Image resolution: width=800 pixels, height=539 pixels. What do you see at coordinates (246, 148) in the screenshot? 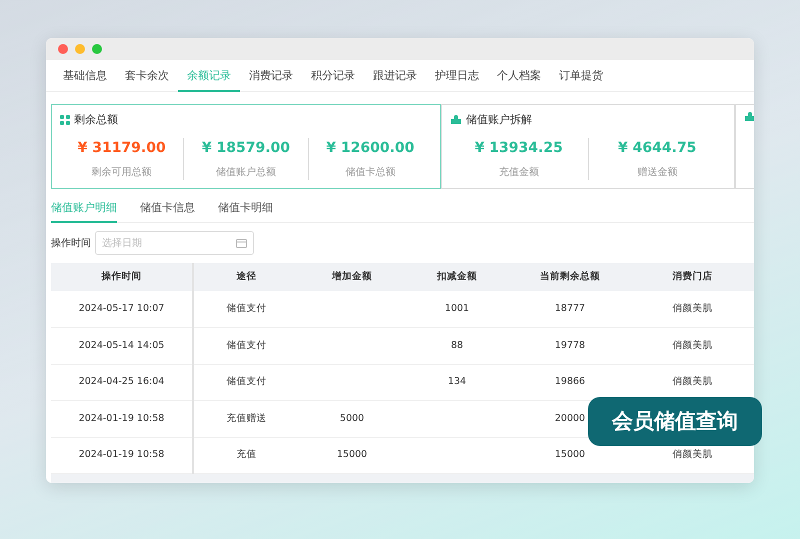
I see `amount-value: ¥ 18579.00` at bounding box center [246, 148].